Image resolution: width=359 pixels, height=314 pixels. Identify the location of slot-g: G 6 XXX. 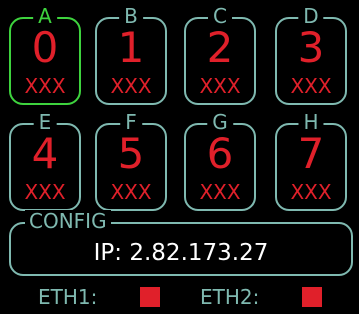
(220, 161).